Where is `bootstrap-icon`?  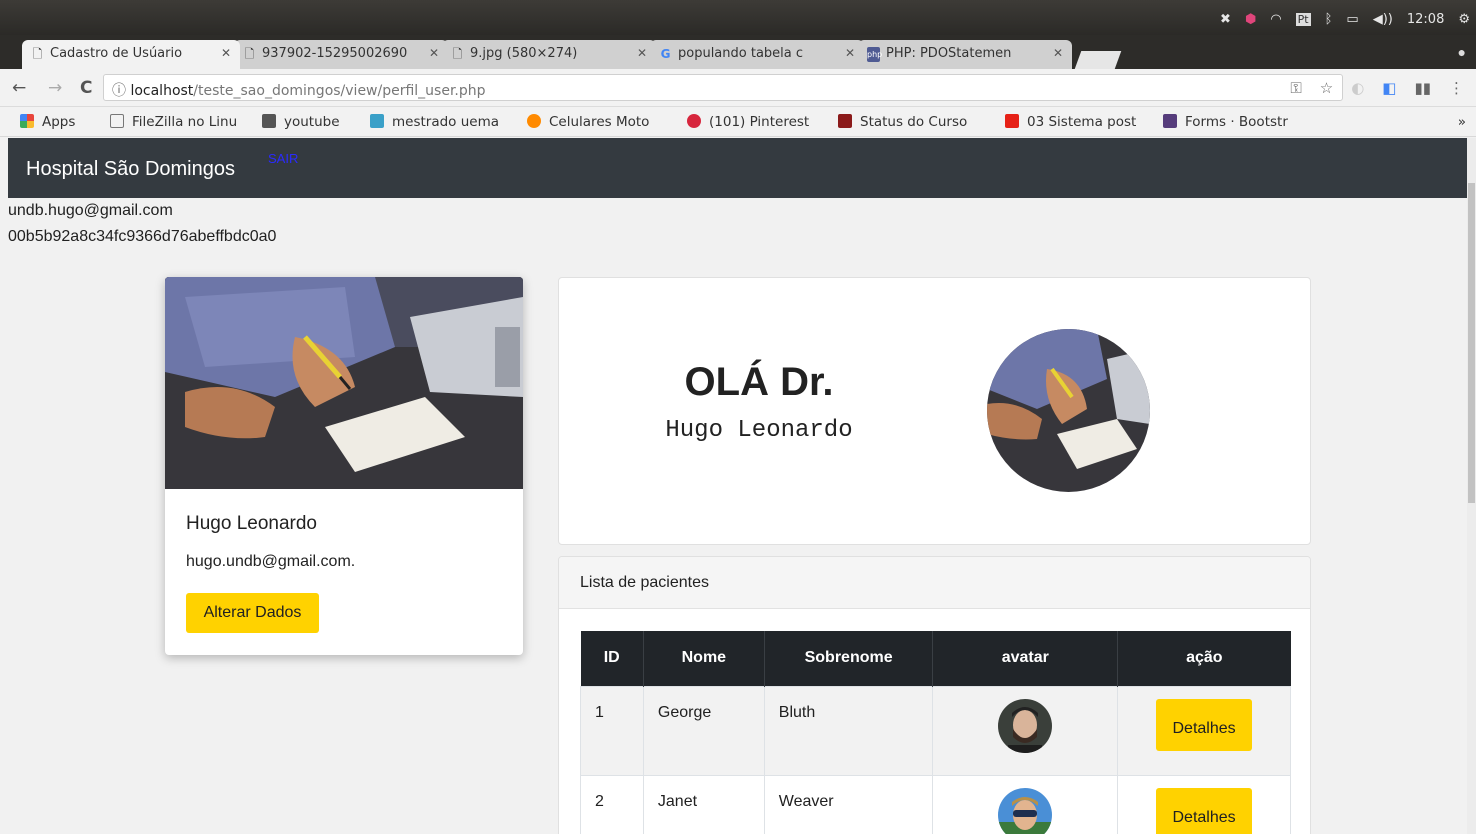 bootstrap-icon is located at coordinates (1170, 121).